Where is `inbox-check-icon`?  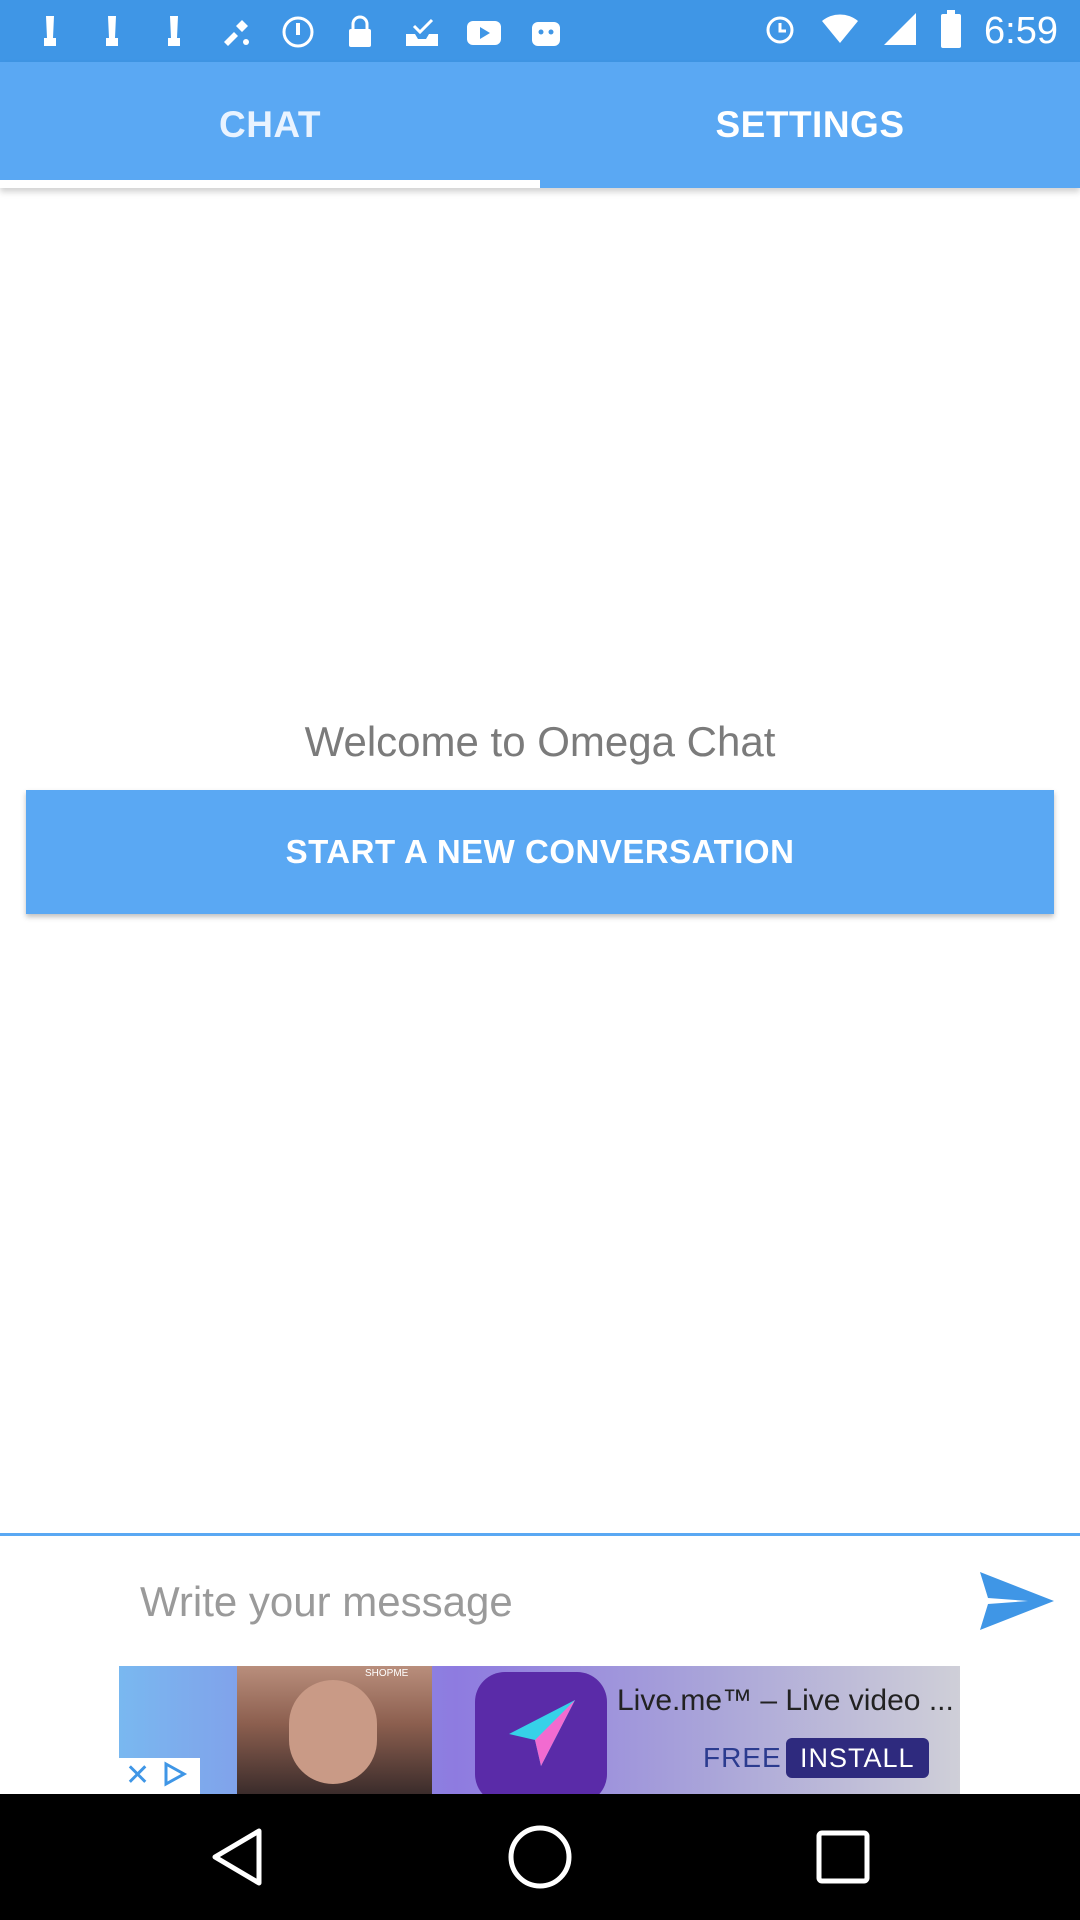
inbox-check-icon is located at coordinates (422, 32).